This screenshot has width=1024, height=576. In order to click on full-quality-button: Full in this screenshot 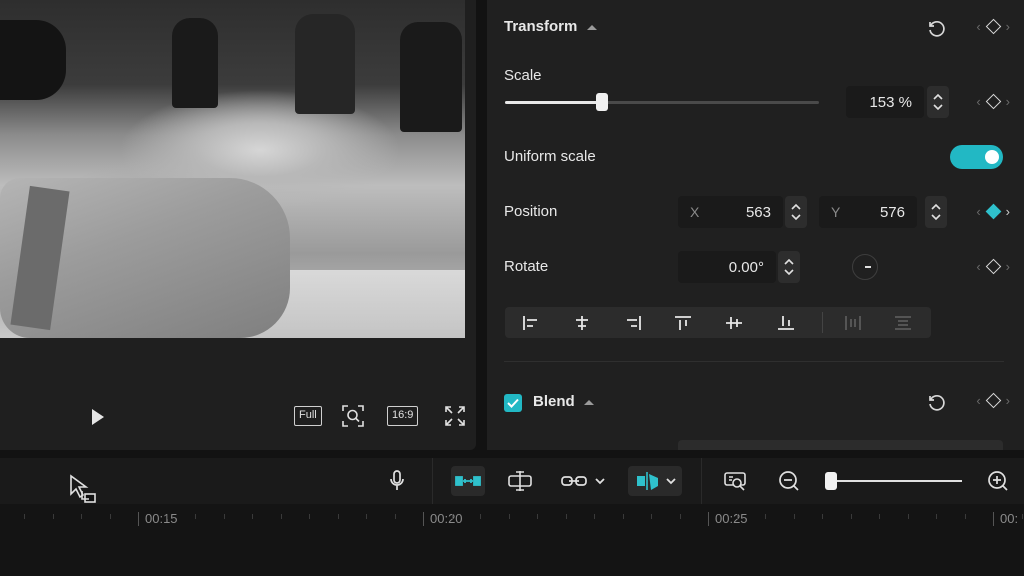, I will do `click(308, 416)`.